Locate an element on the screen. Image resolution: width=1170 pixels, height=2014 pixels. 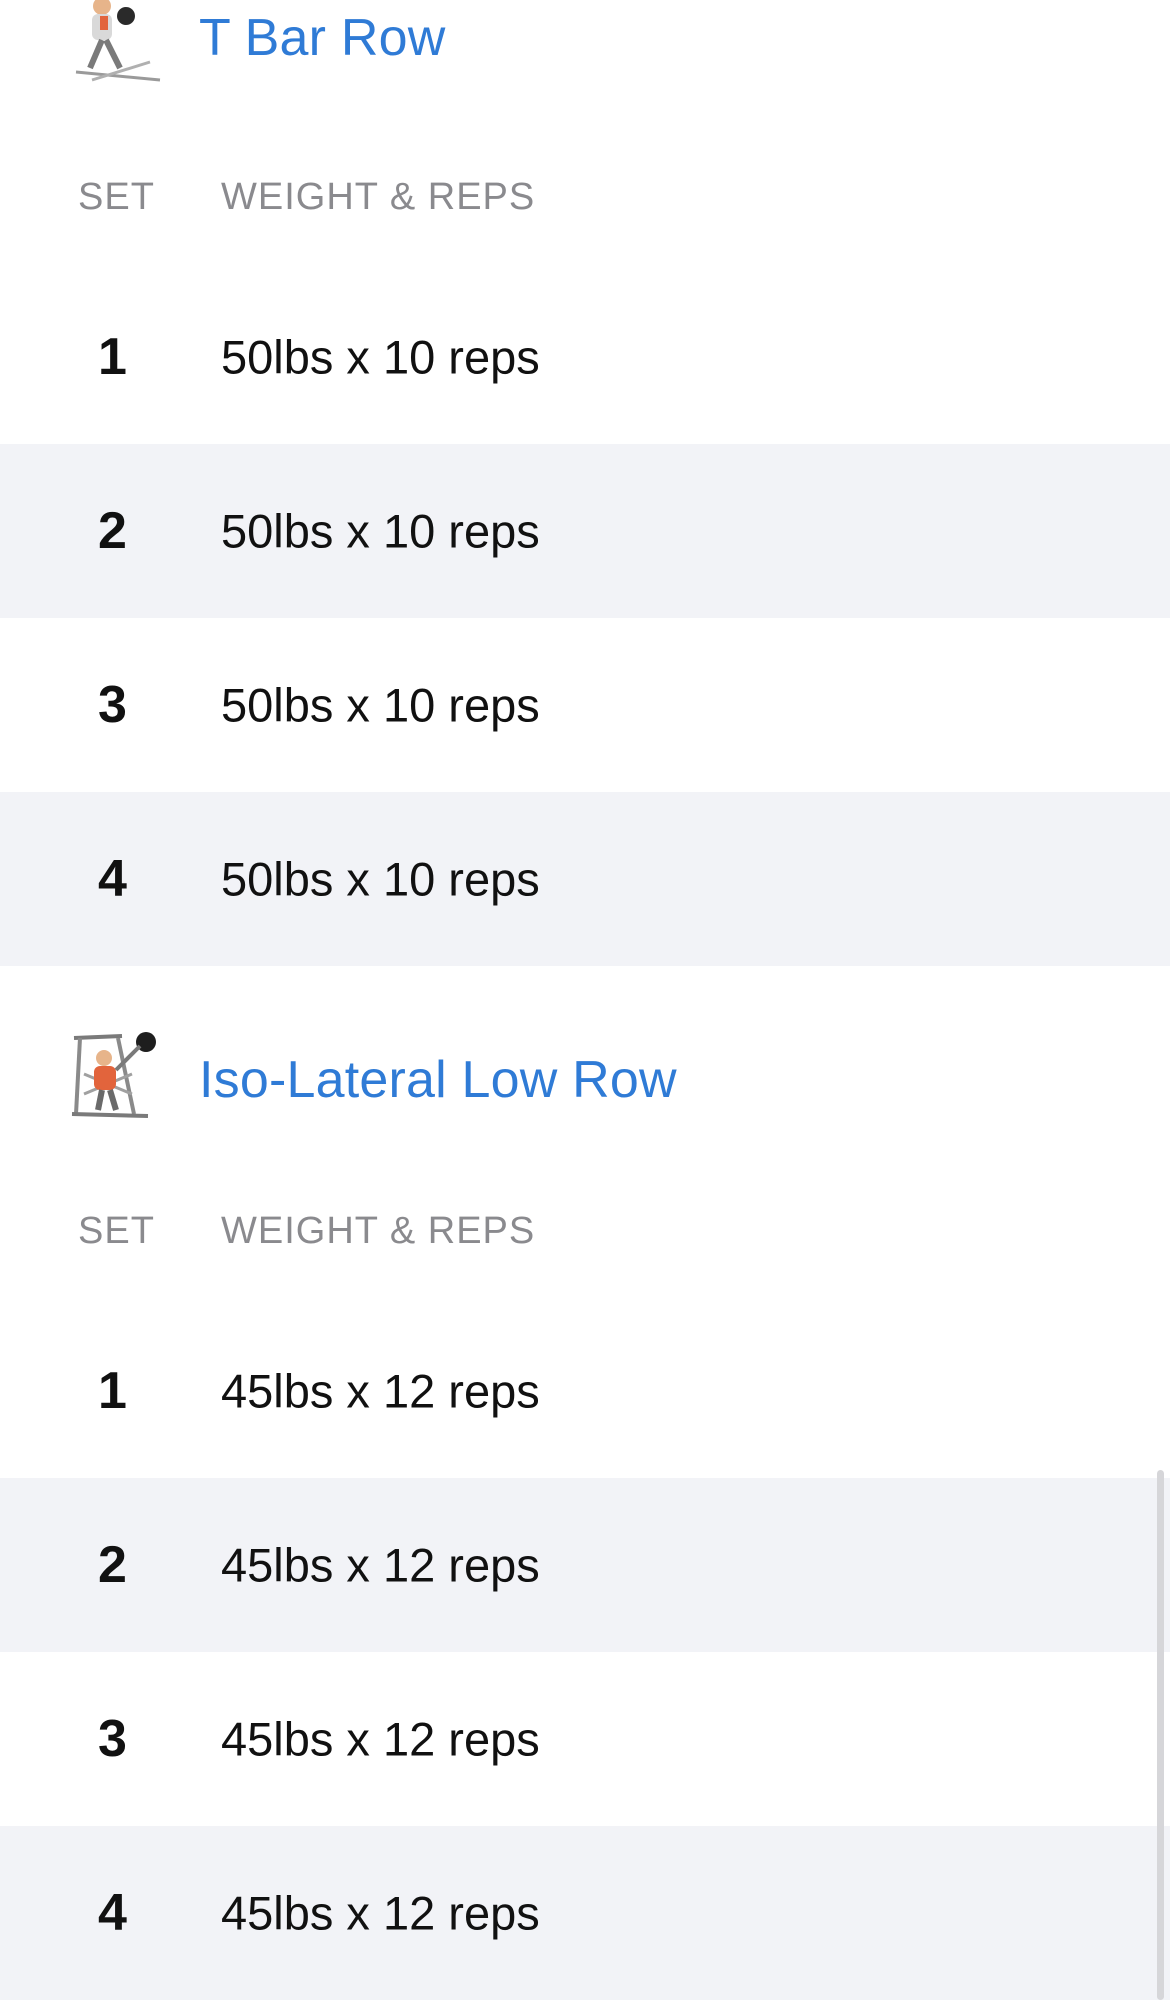
iso-lateral-low-row-exercise-icon is located at coordinates (114, 1076).